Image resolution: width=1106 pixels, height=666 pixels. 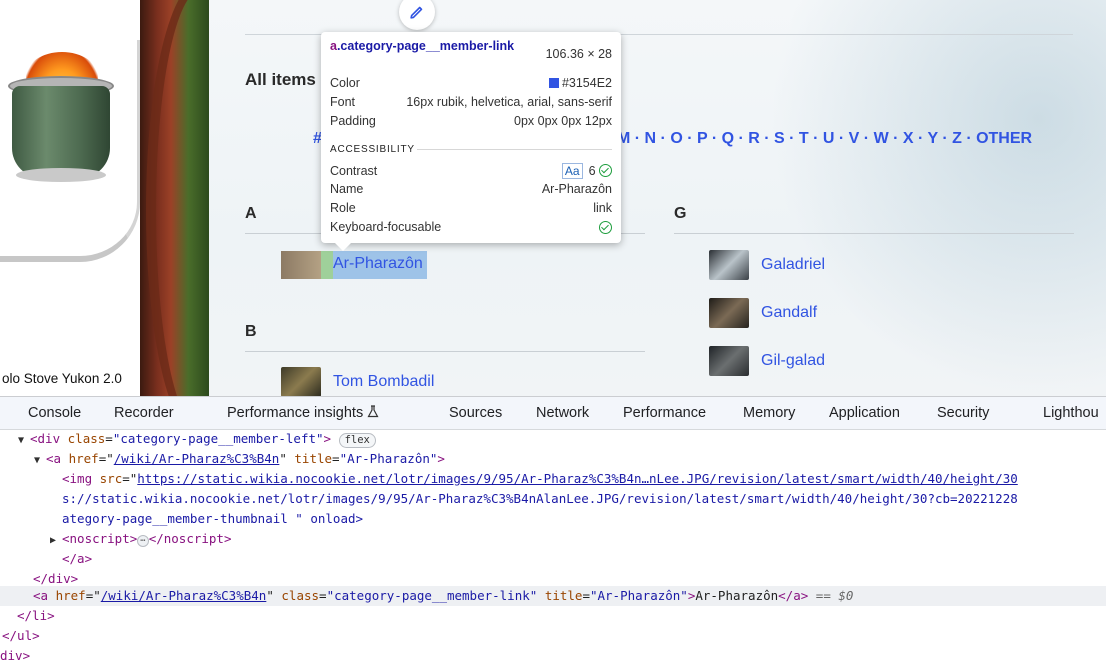 I want to click on dom-close-a: </a>, so click(x=77, y=559).